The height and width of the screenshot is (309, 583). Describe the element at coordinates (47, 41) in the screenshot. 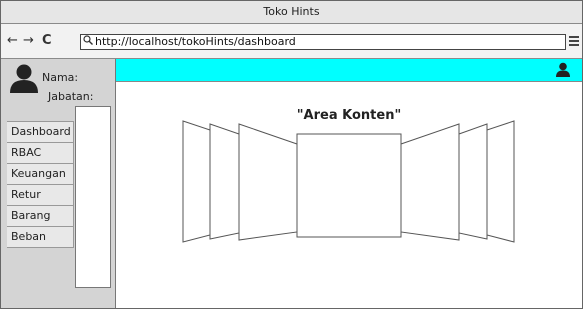

I see `reload-icon: C` at that location.